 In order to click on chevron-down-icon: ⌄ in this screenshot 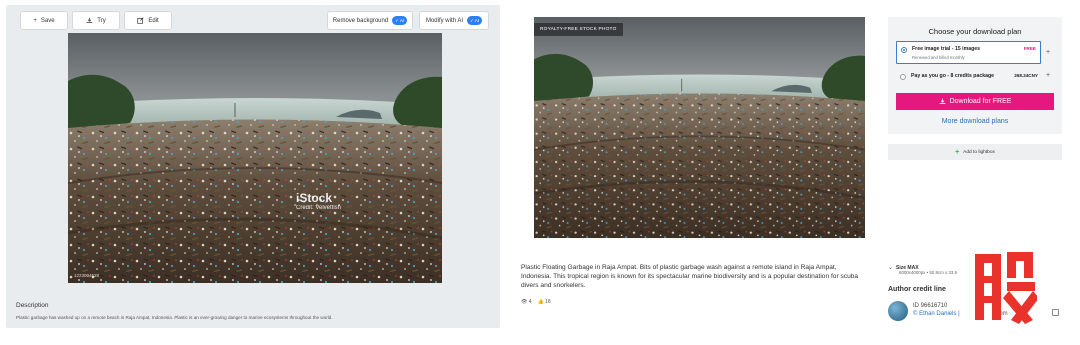, I will do `click(891, 268)`.